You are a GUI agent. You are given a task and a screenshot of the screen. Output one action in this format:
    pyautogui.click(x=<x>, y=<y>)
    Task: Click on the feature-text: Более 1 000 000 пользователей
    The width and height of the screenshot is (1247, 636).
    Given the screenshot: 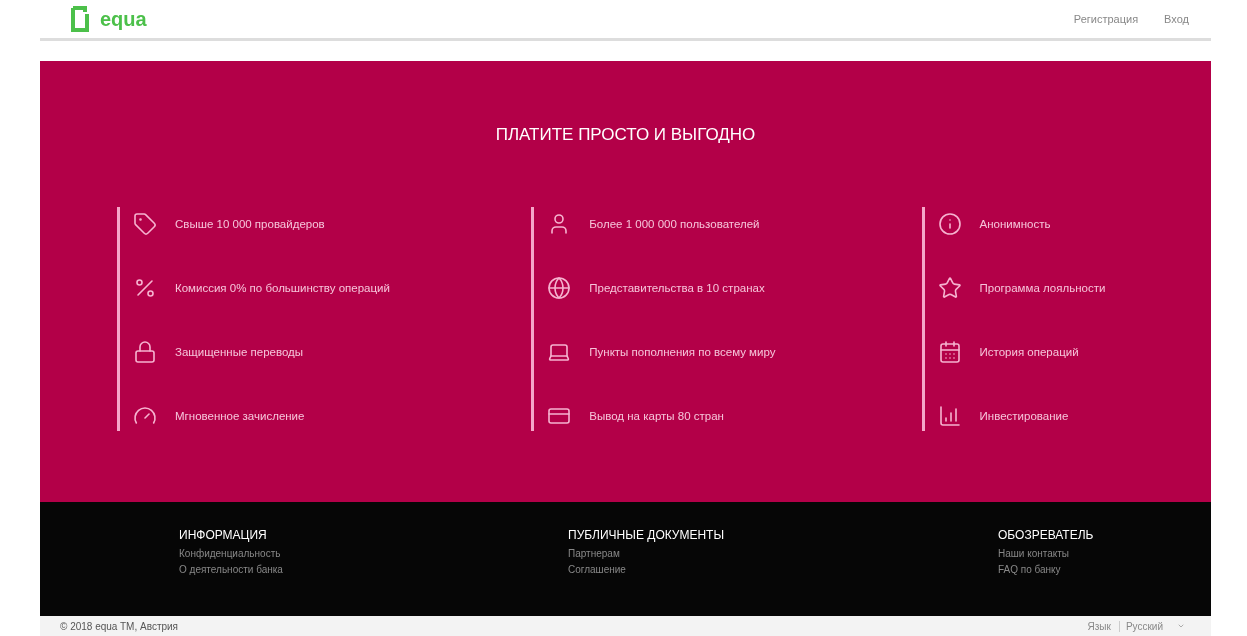 What is the action you would take?
    pyautogui.click(x=674, y=224)
    